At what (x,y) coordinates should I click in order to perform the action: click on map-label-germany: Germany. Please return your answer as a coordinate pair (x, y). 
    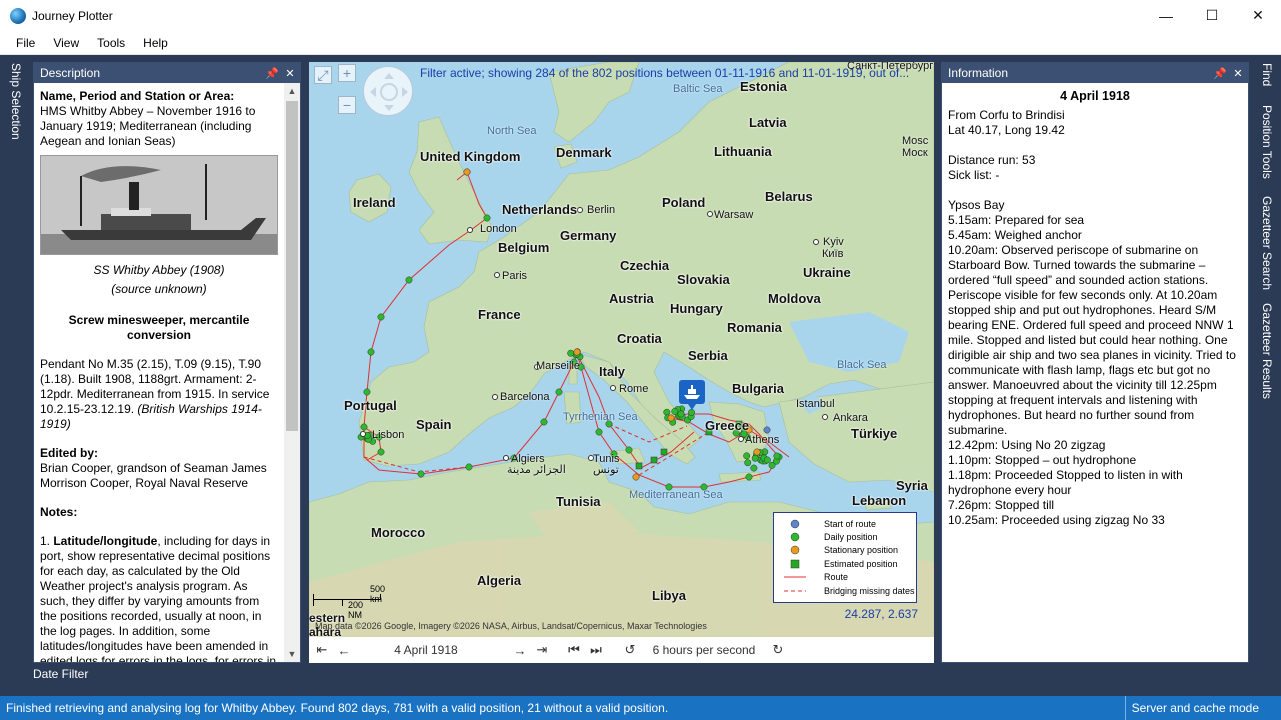
    Looking at the image, I should click on (588, 235).